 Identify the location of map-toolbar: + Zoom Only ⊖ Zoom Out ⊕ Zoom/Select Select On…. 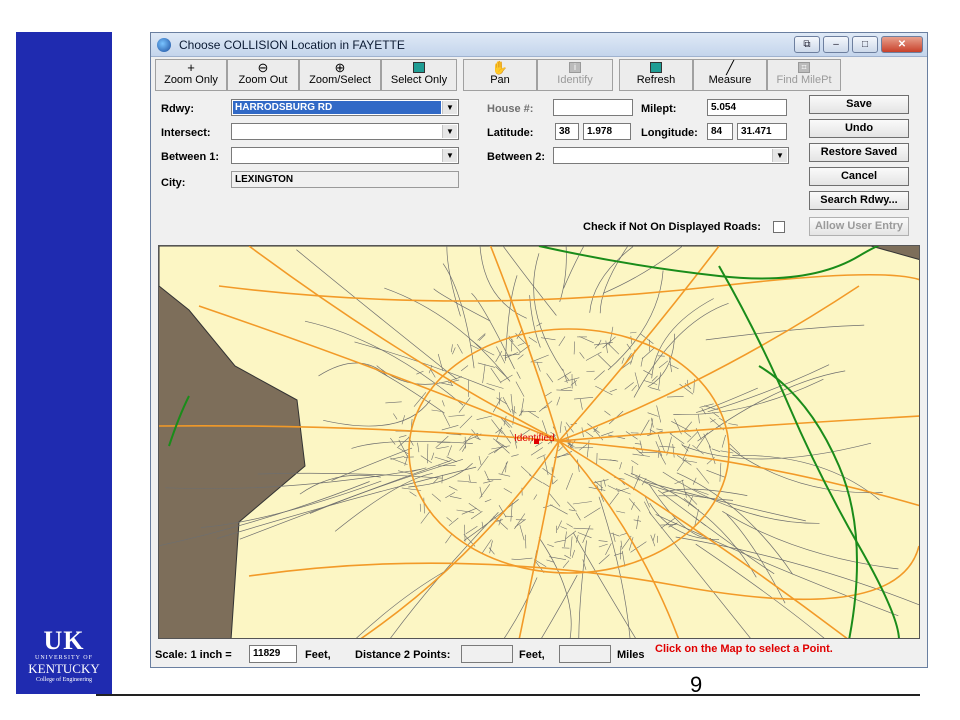
(540, 75).